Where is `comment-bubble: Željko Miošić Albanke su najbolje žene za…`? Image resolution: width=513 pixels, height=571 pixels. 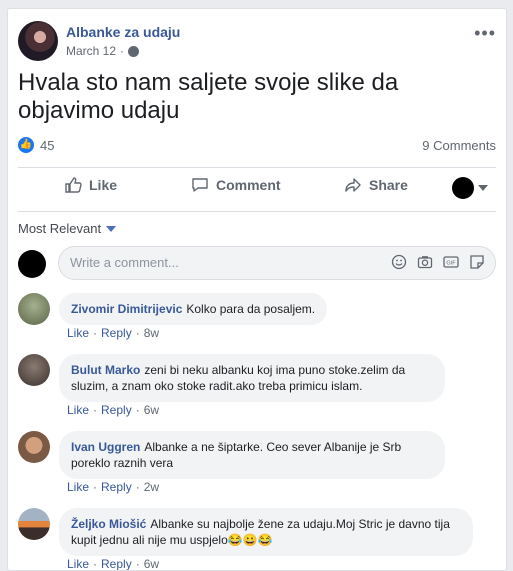
comment-bubble: Željko Miošić Albanke su najbolje žene za… is located at coordinates (266, 532).